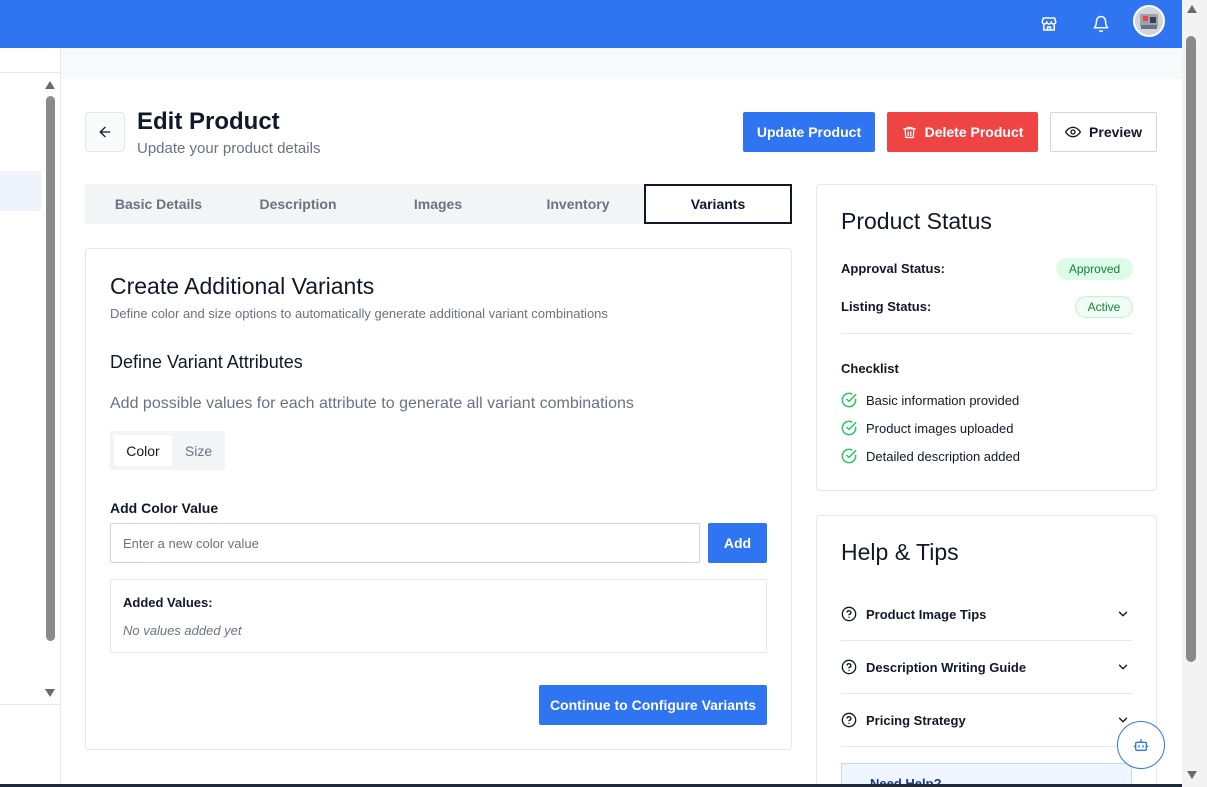 This screenshot has width=1207, height=787. I want to click on preview-button: Preview, so click(1103, 132).